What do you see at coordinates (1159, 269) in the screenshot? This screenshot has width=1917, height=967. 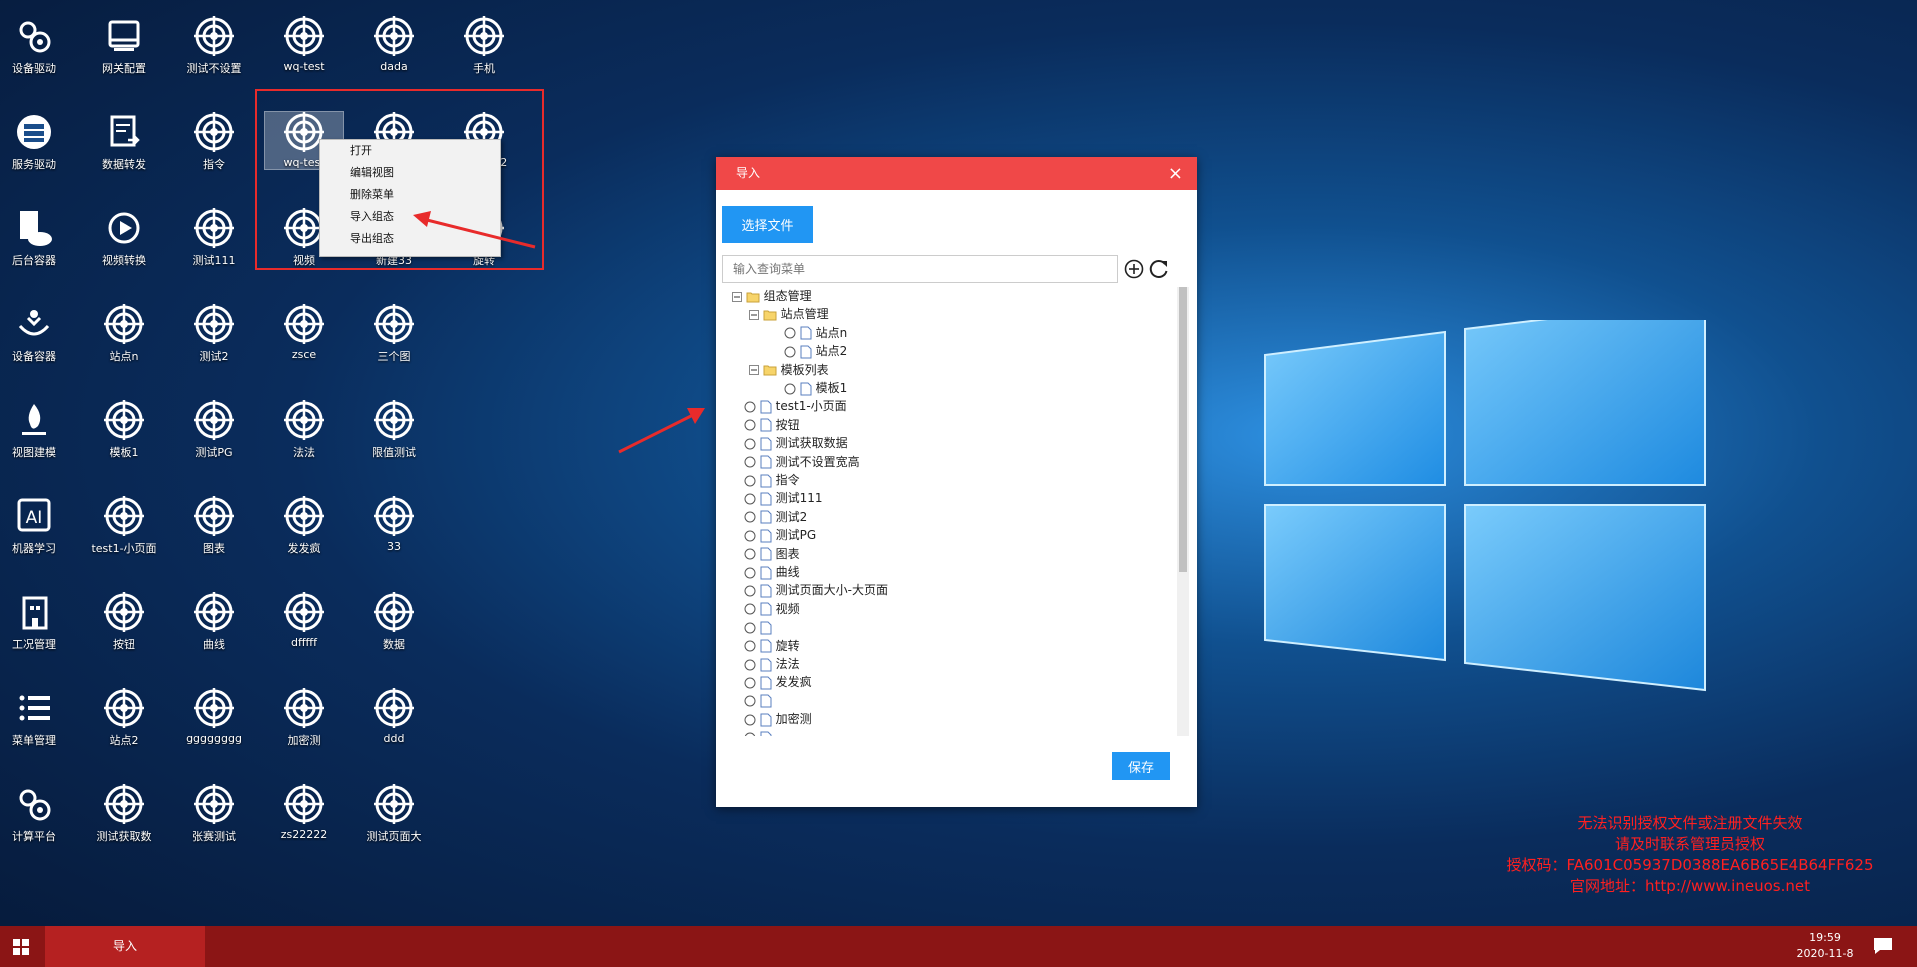 I see `refresh-icon` at bounding box center [1159, 269].